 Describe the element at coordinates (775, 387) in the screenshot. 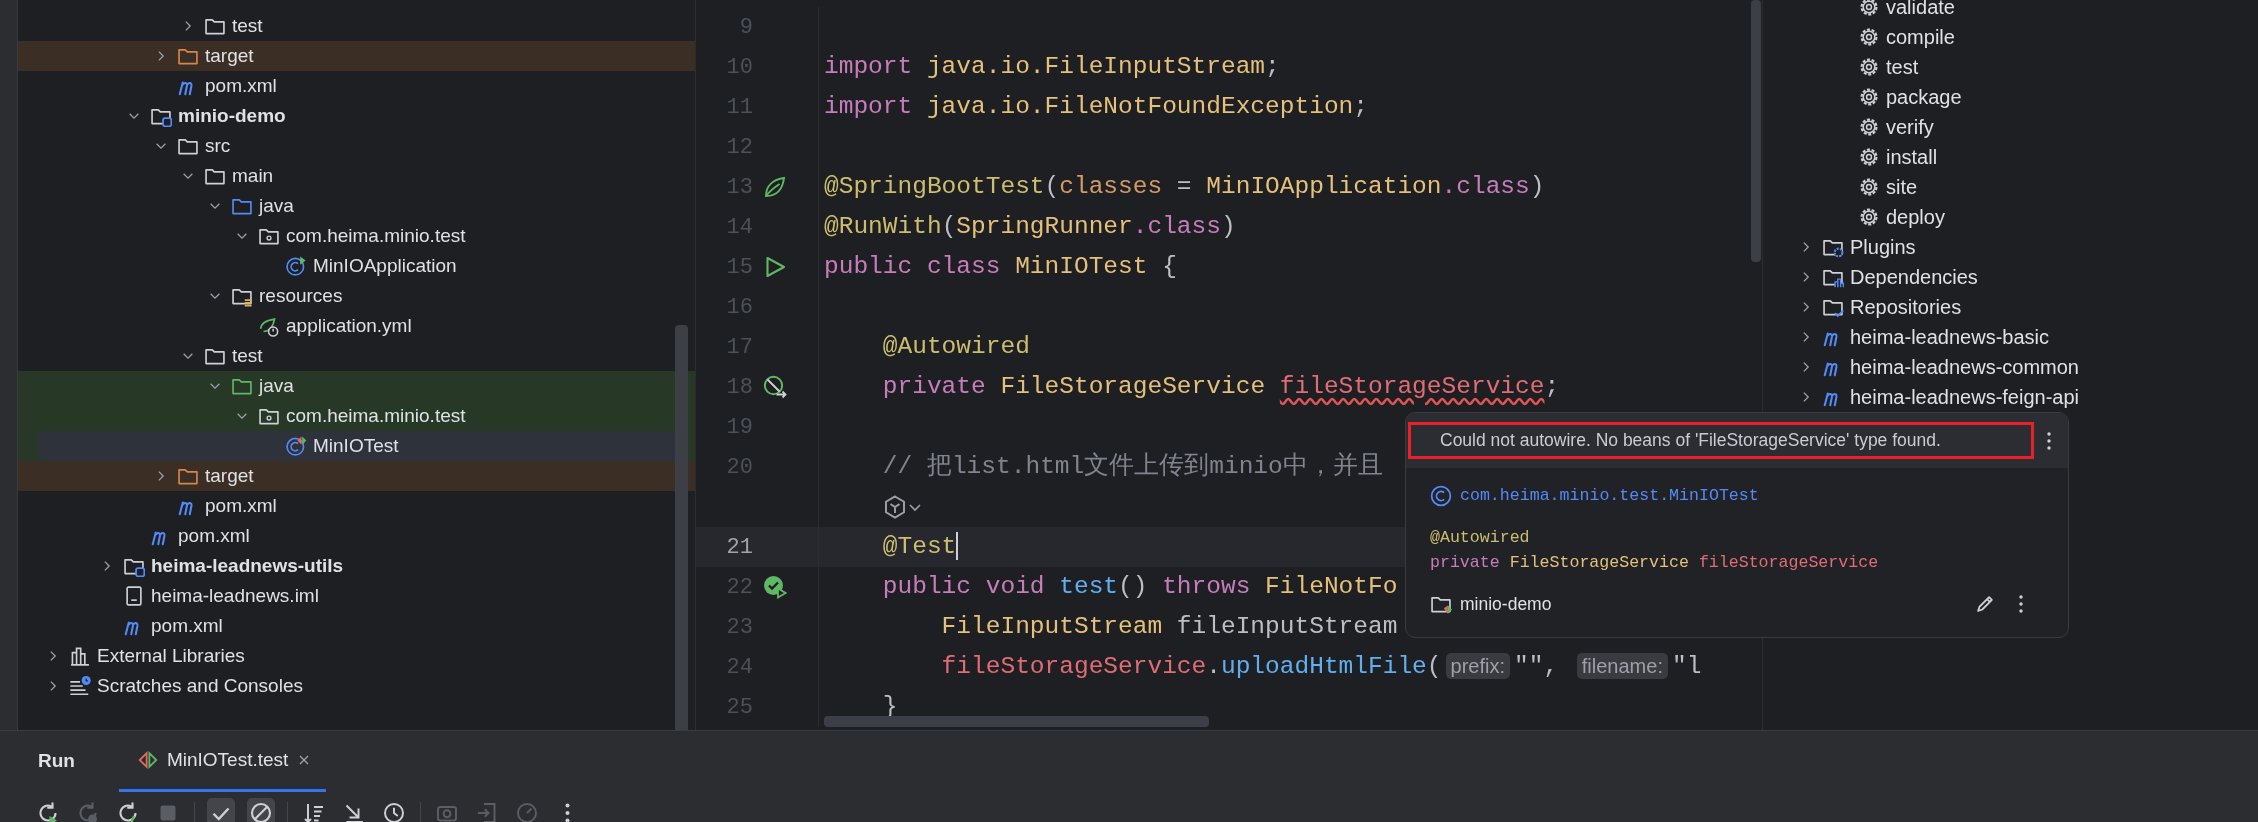

I see `bean-icon` at that location.